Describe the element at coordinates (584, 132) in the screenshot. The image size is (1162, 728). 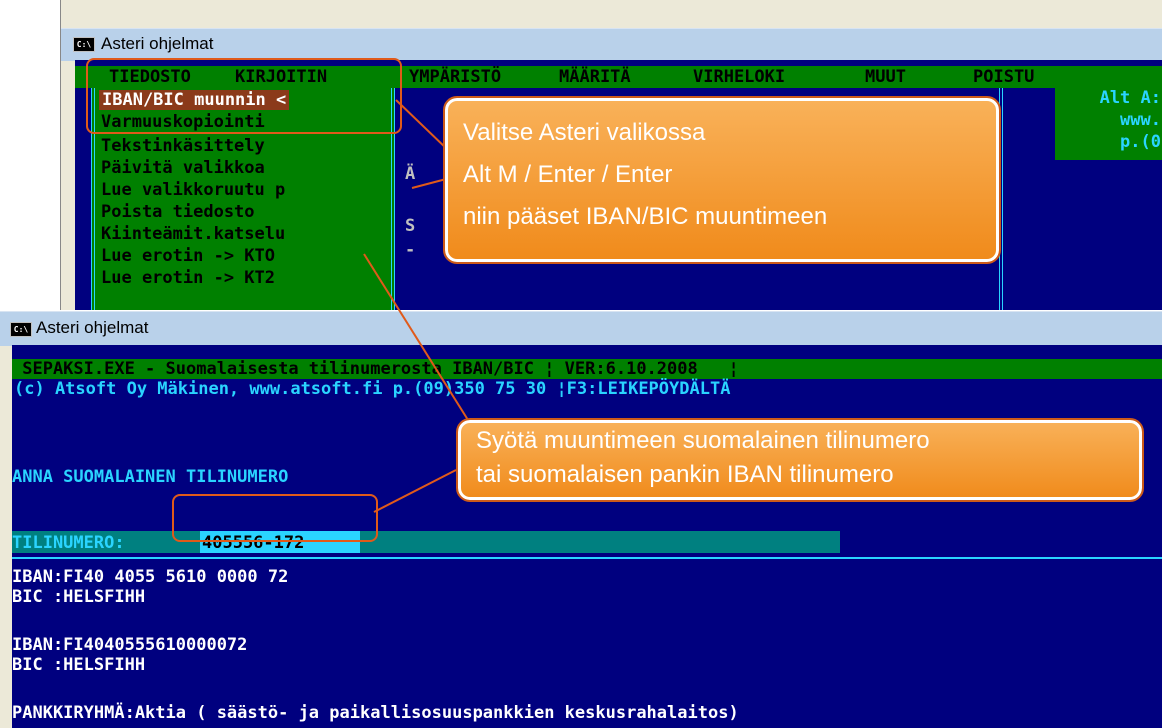
I see `callout-1-line-1: Valitse Asteri valikossa` at that location.